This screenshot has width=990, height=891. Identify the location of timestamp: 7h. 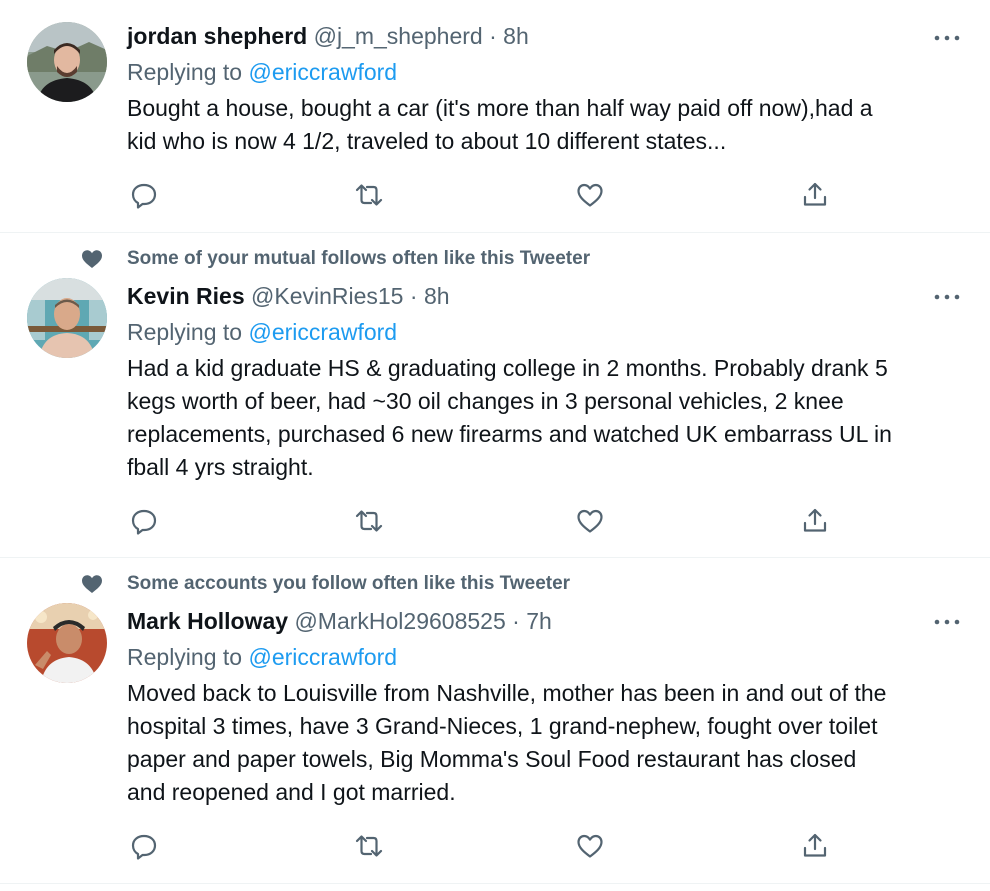
(539, 621).